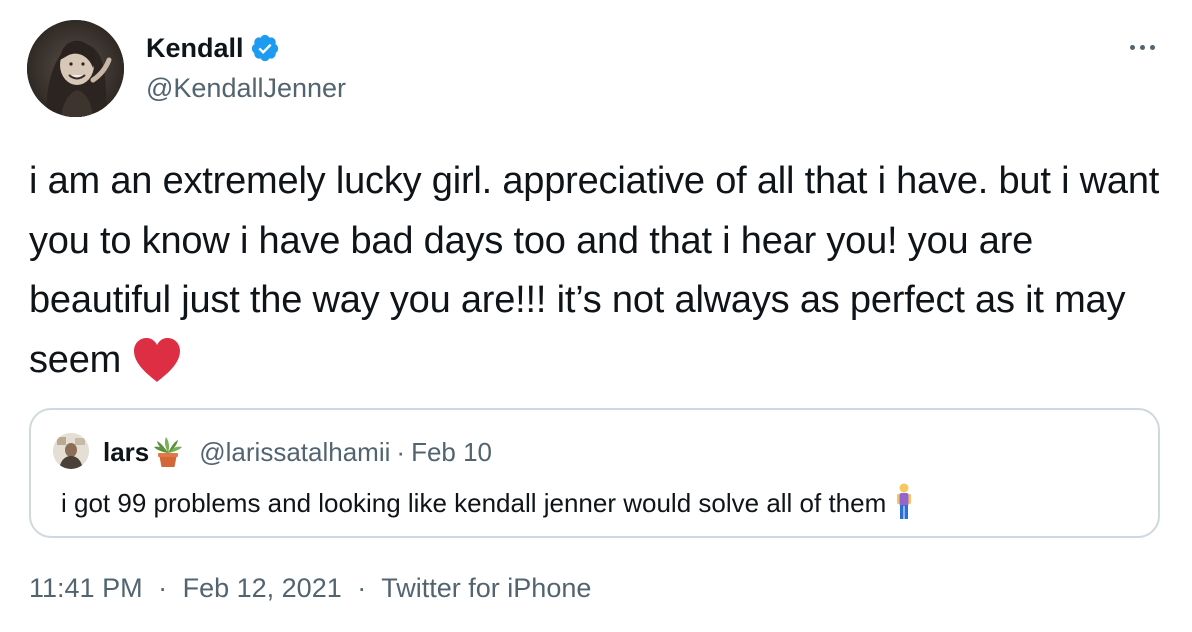 Image resolution: width=1192 pixels, height=632 pixels. Describe the element at coordinates (265, 48) in the screenshot. I see `verified-badge-icon` at that location.